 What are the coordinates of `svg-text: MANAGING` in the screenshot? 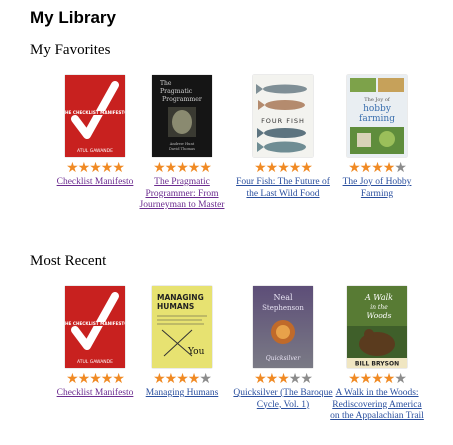 It's located at (180, 297).